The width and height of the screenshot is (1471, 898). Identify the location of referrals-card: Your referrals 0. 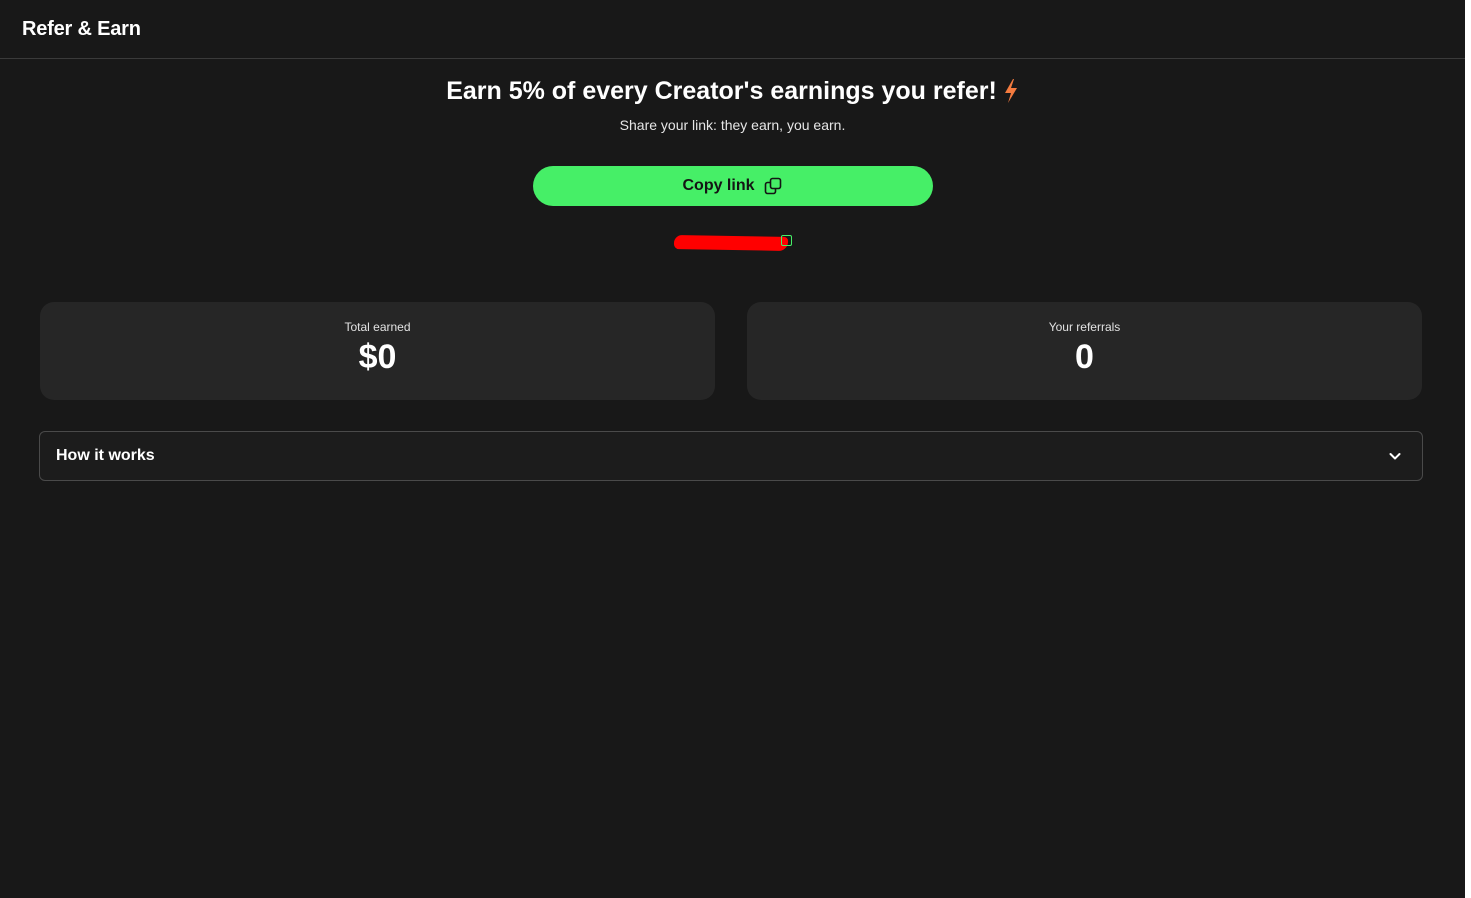
(1084, 351).